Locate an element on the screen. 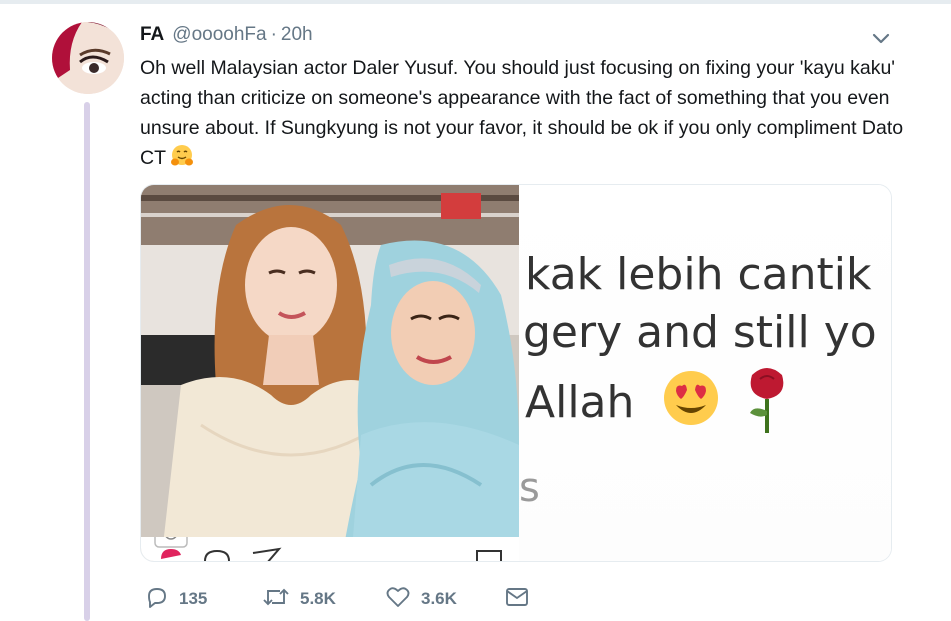  display-name: FA is located at coordinates (152, 35).